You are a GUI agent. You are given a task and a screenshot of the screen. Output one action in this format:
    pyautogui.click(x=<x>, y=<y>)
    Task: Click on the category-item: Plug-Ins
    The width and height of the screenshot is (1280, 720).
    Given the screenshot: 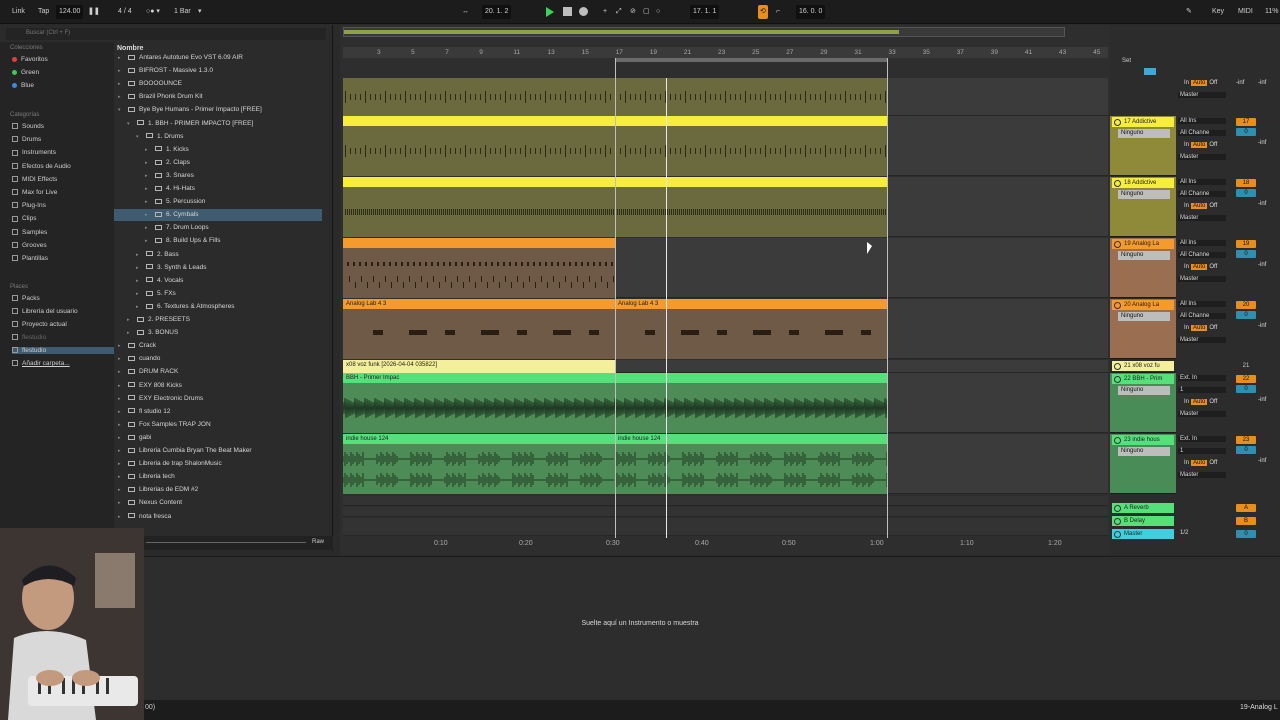 What is the action you would take?
    pyautogui.click(x=29, y=205)
    